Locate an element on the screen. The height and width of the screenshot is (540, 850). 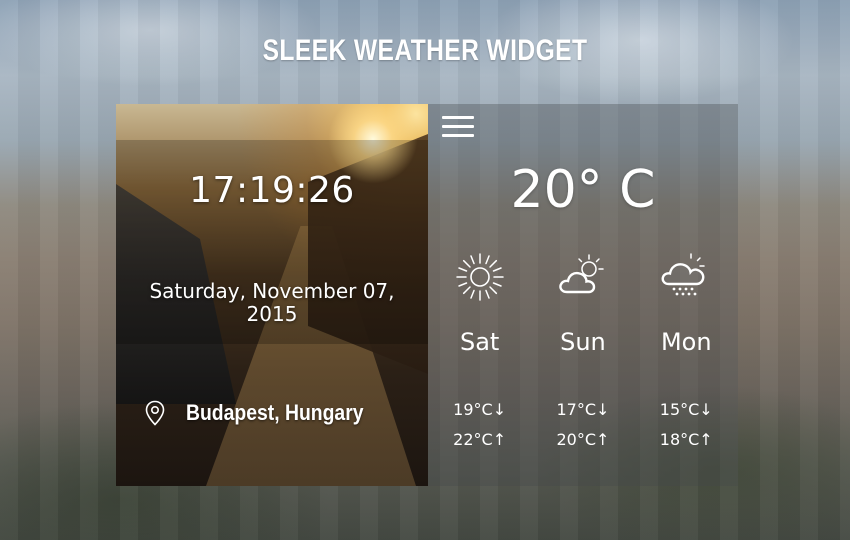
forecast-day-sun: Sun 17°C↓ 20°C↑ is located at coordinates (582, 349).